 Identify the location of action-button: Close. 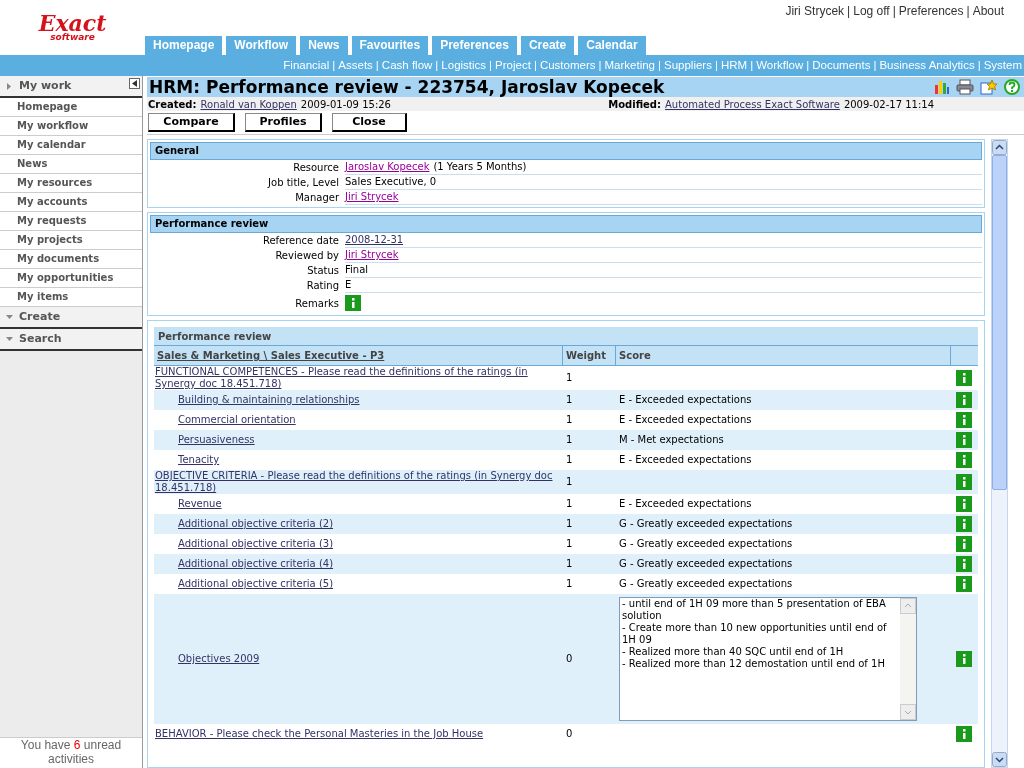
(369, 122).